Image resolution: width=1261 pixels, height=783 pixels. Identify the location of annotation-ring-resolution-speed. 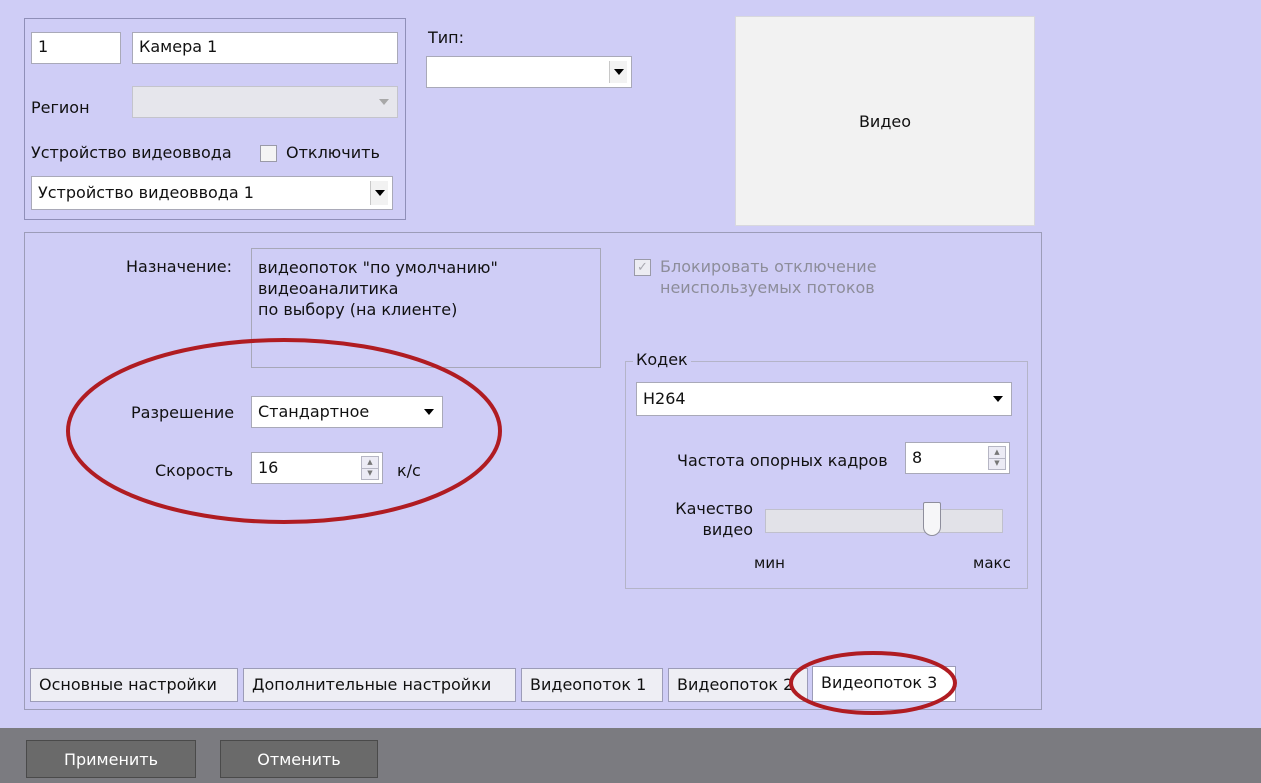
(284, 431).